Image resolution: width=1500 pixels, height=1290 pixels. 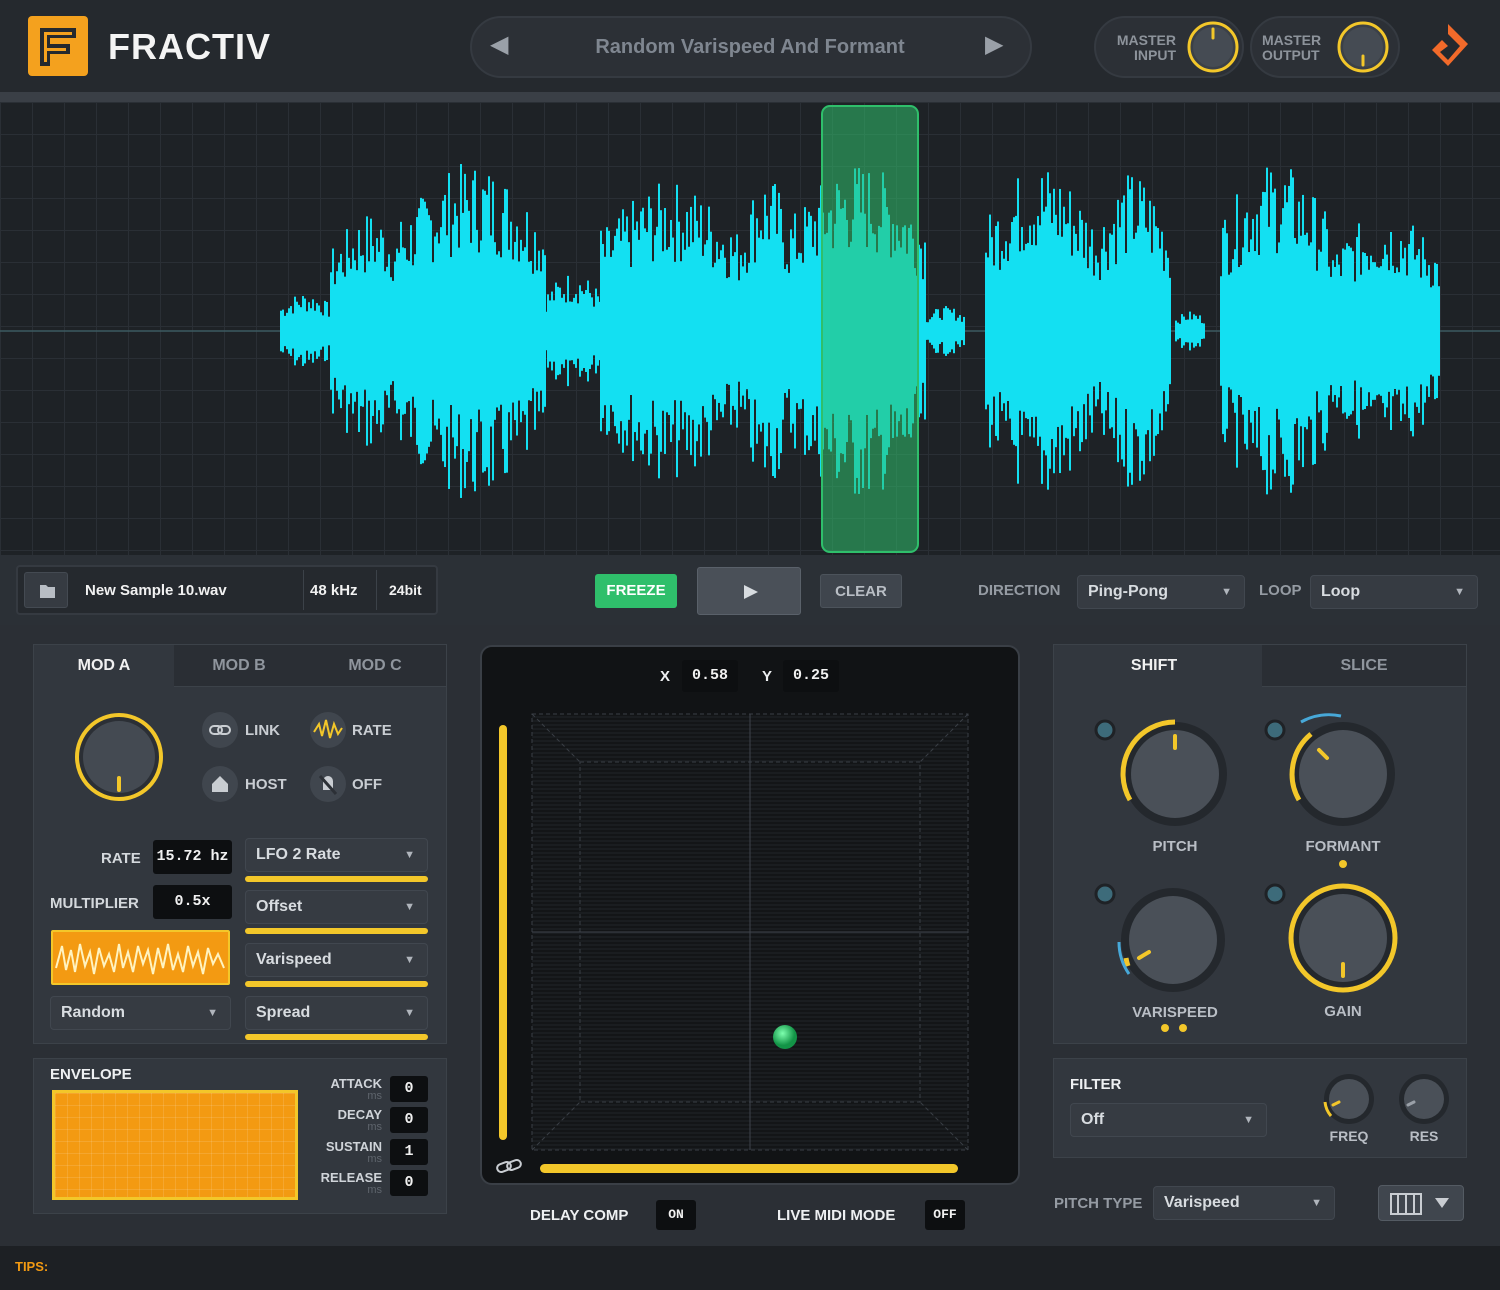 What do you see at coordinates (409, 1089) in the screenshot?
I see `attack-value: 0` at bounding box center [409, 1089].